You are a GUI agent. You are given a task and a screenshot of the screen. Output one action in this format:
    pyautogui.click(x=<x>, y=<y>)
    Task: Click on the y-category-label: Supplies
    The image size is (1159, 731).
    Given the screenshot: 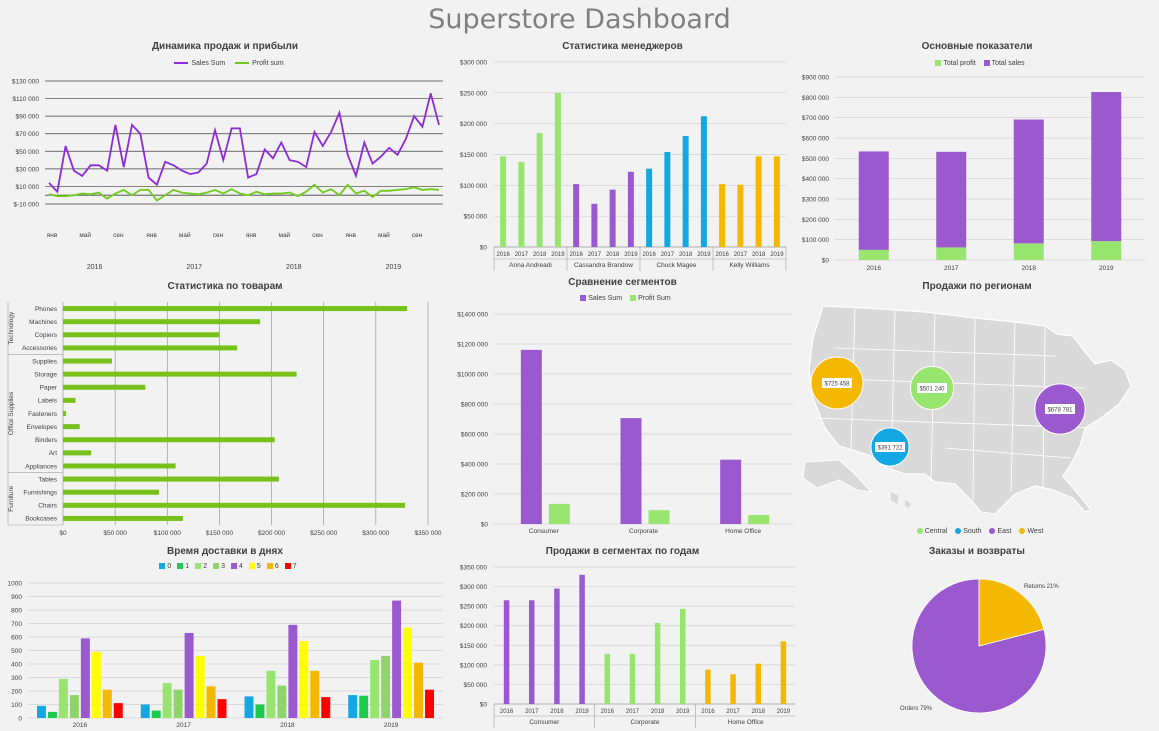 What is the action you would take?
    pyautogui.click(x=45, y=361)
    